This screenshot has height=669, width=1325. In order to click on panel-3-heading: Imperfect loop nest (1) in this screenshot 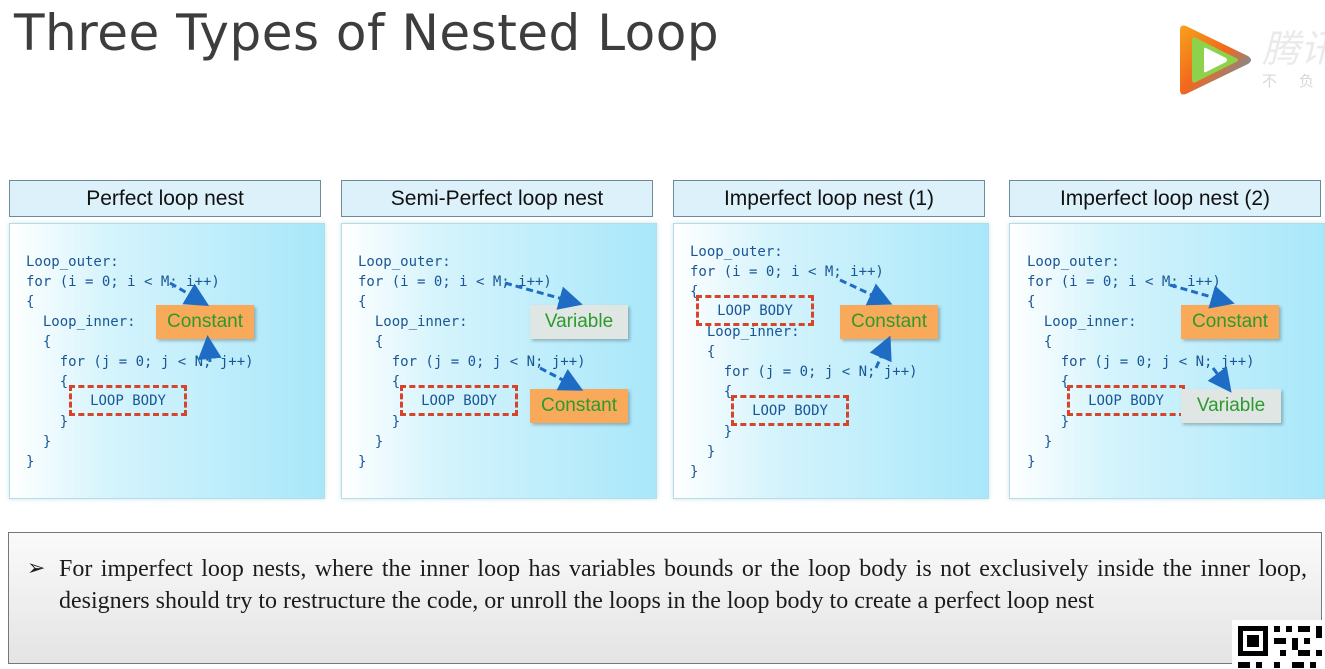, I will do `click(829, 198)`.